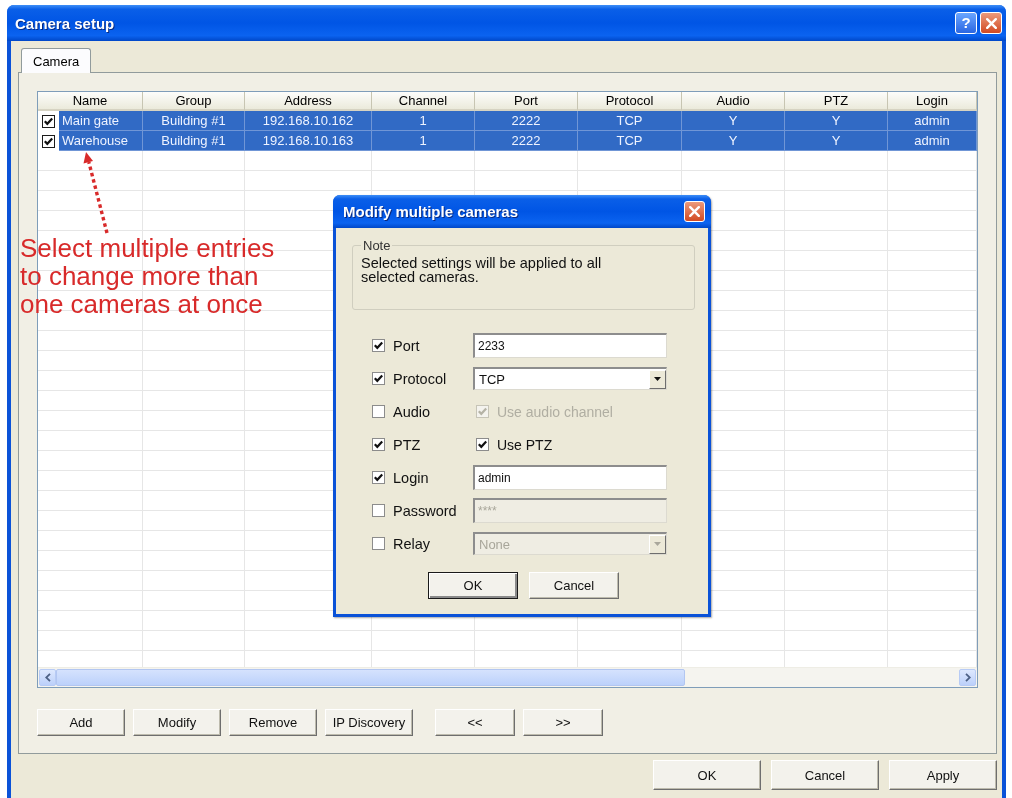 Image resolution: width=1012 pixels, height=798 pixels. What do you see at coordinates (407, 444) in the screenshot?
I see `field-label: PTZ` at bounding box center [407, 444].